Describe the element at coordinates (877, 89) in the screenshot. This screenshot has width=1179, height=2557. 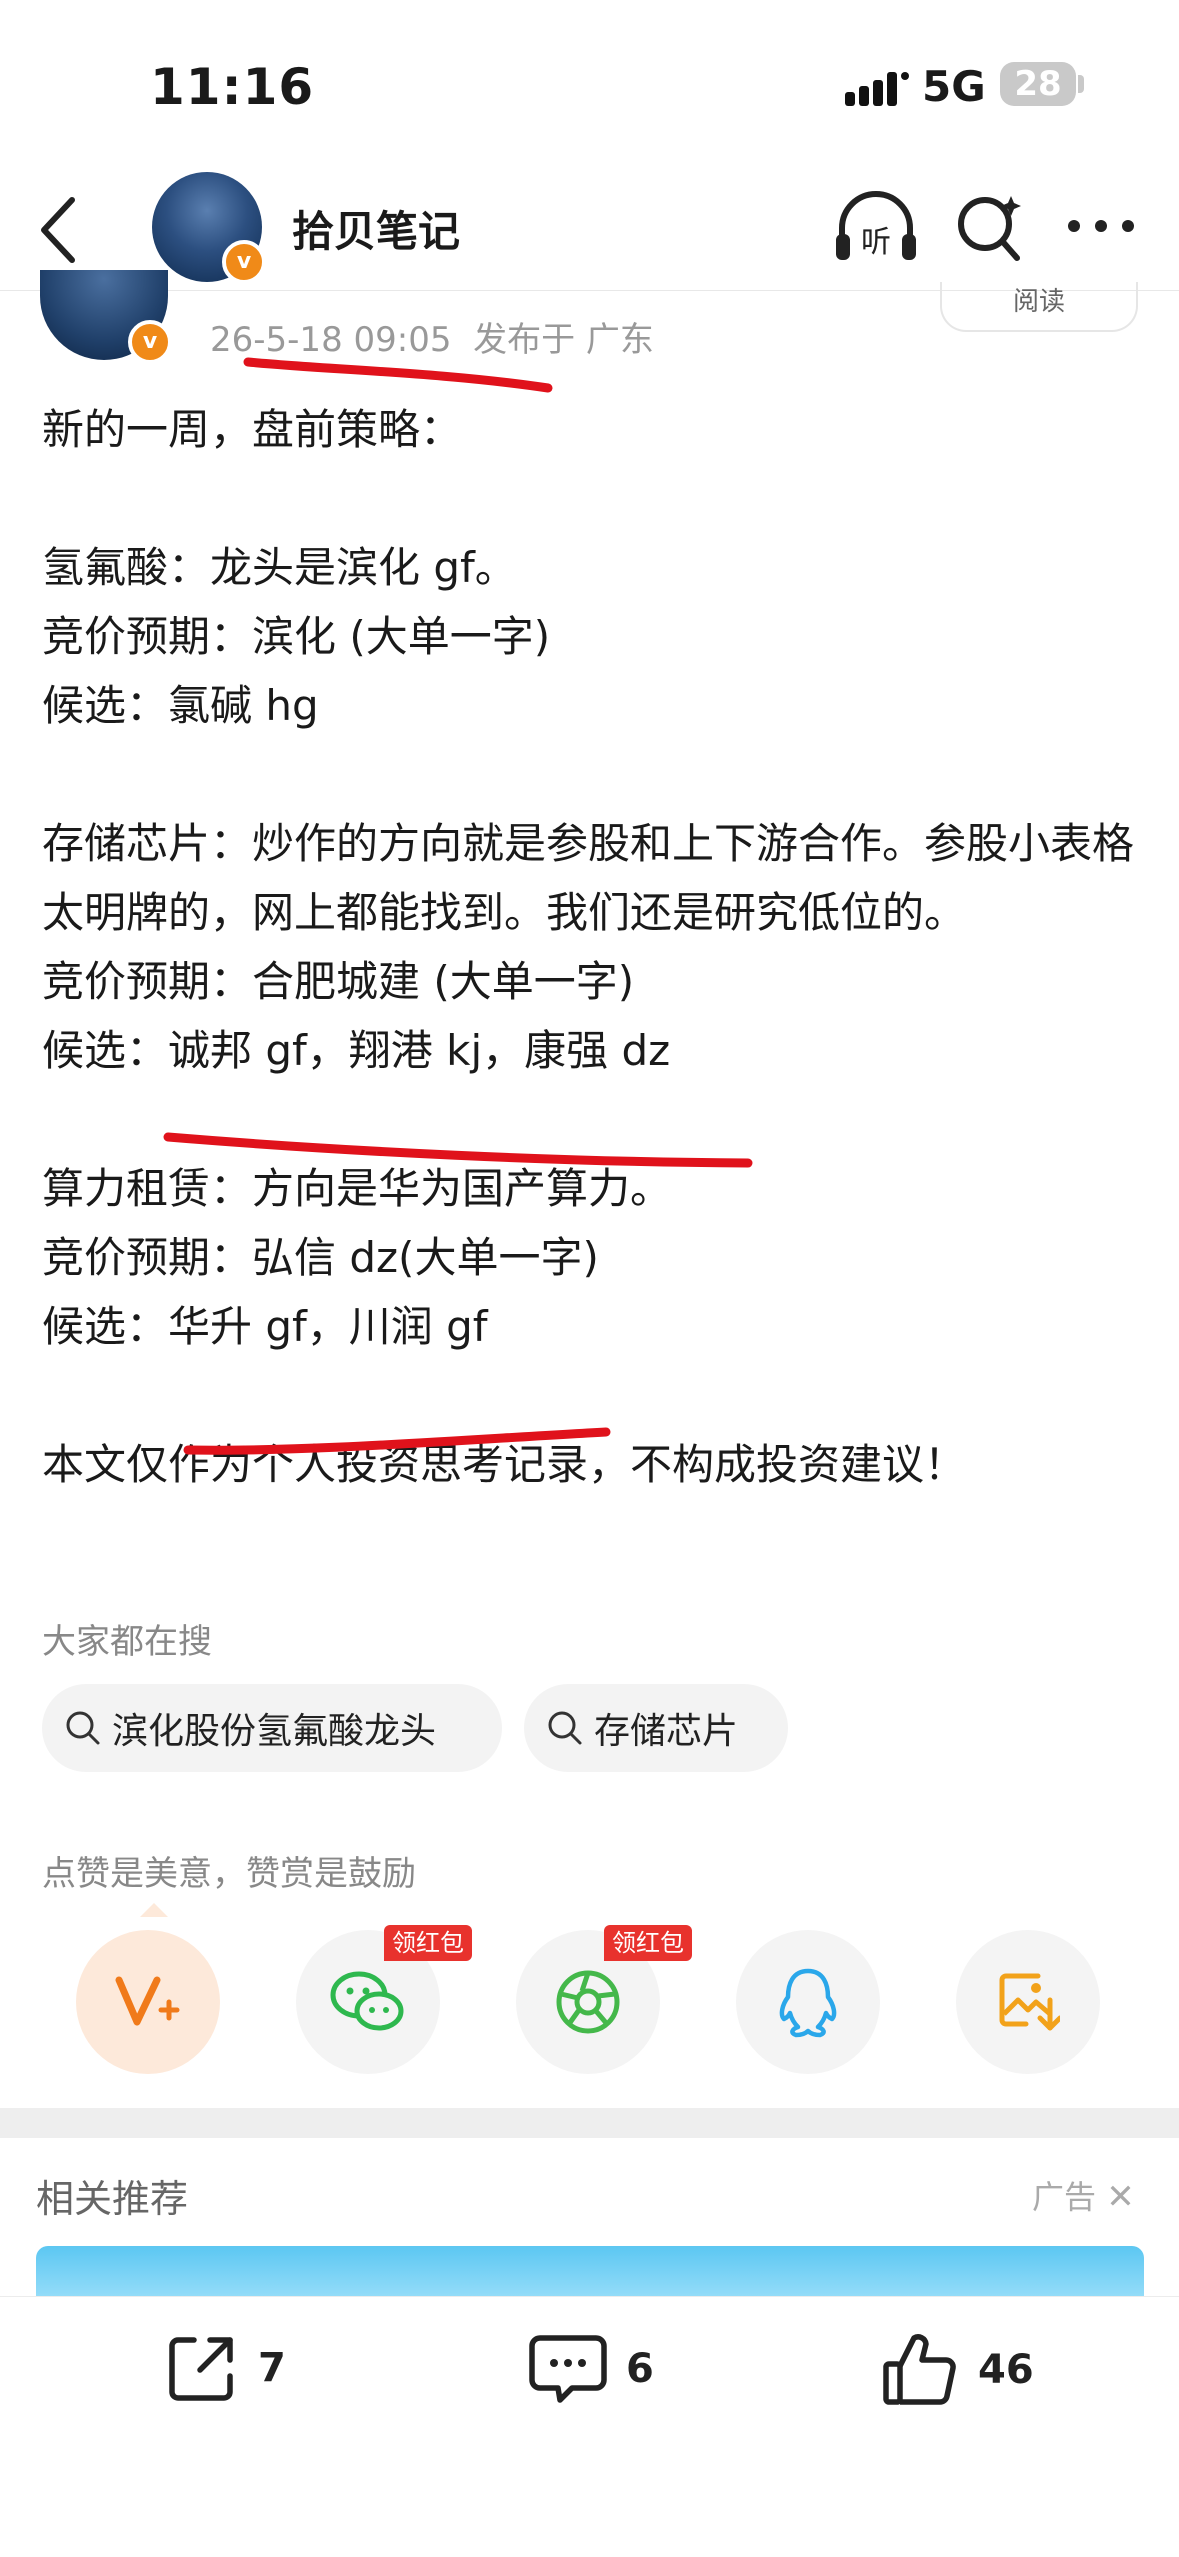
I see `signal-icon` at that location.